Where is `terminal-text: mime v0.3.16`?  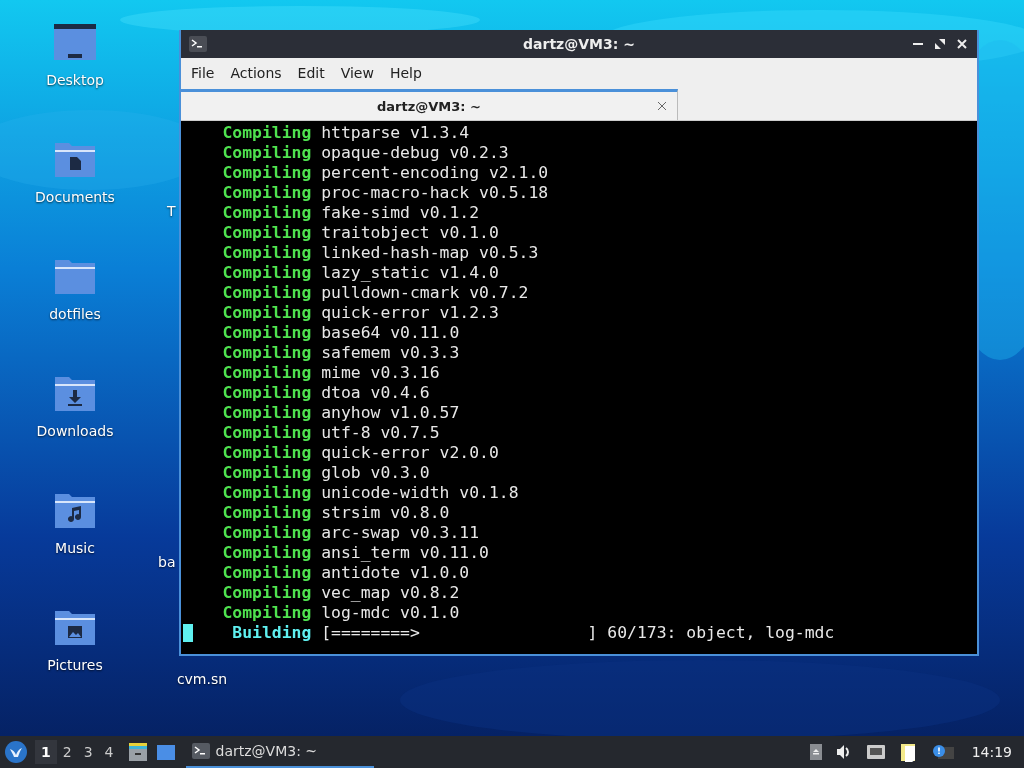 terminal-text: mime v0.3.16 is located at coordinates (380, 372).